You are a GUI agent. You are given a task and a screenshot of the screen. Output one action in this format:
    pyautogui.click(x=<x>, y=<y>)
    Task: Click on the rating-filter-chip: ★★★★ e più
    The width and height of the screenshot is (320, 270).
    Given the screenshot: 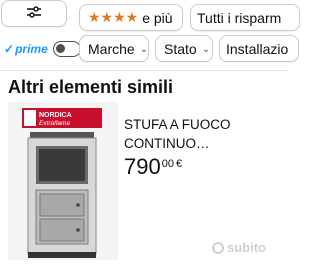 What is the action you would take?
    pyautogui.click(x=131, y=17)
    